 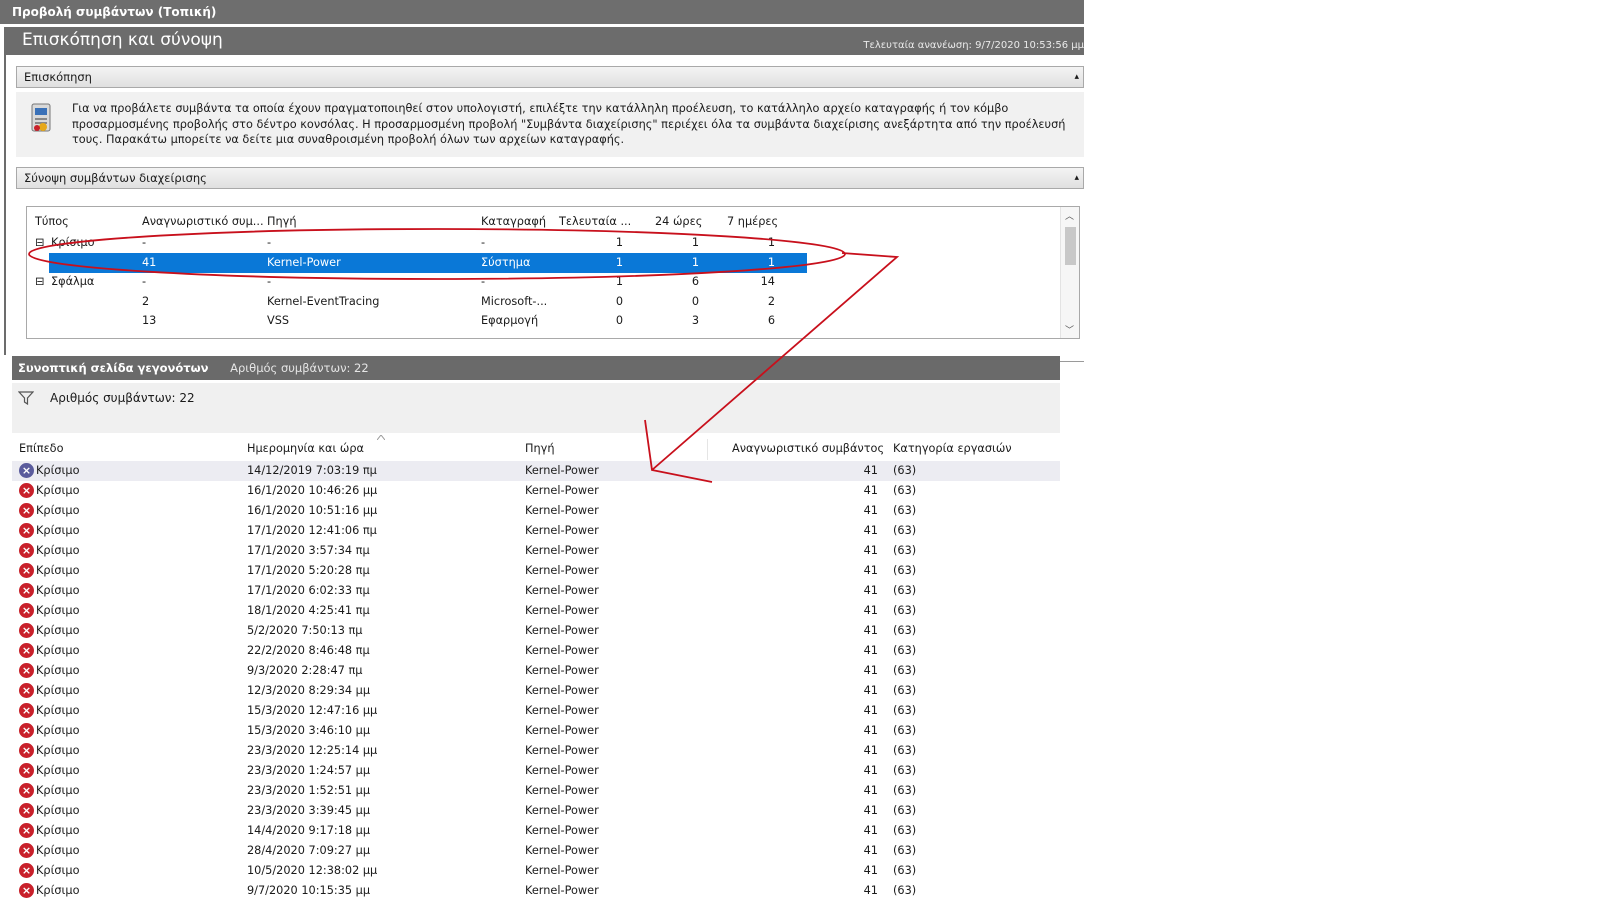 I want to click on annotation-arrow-head, so click(x=678, y=451).